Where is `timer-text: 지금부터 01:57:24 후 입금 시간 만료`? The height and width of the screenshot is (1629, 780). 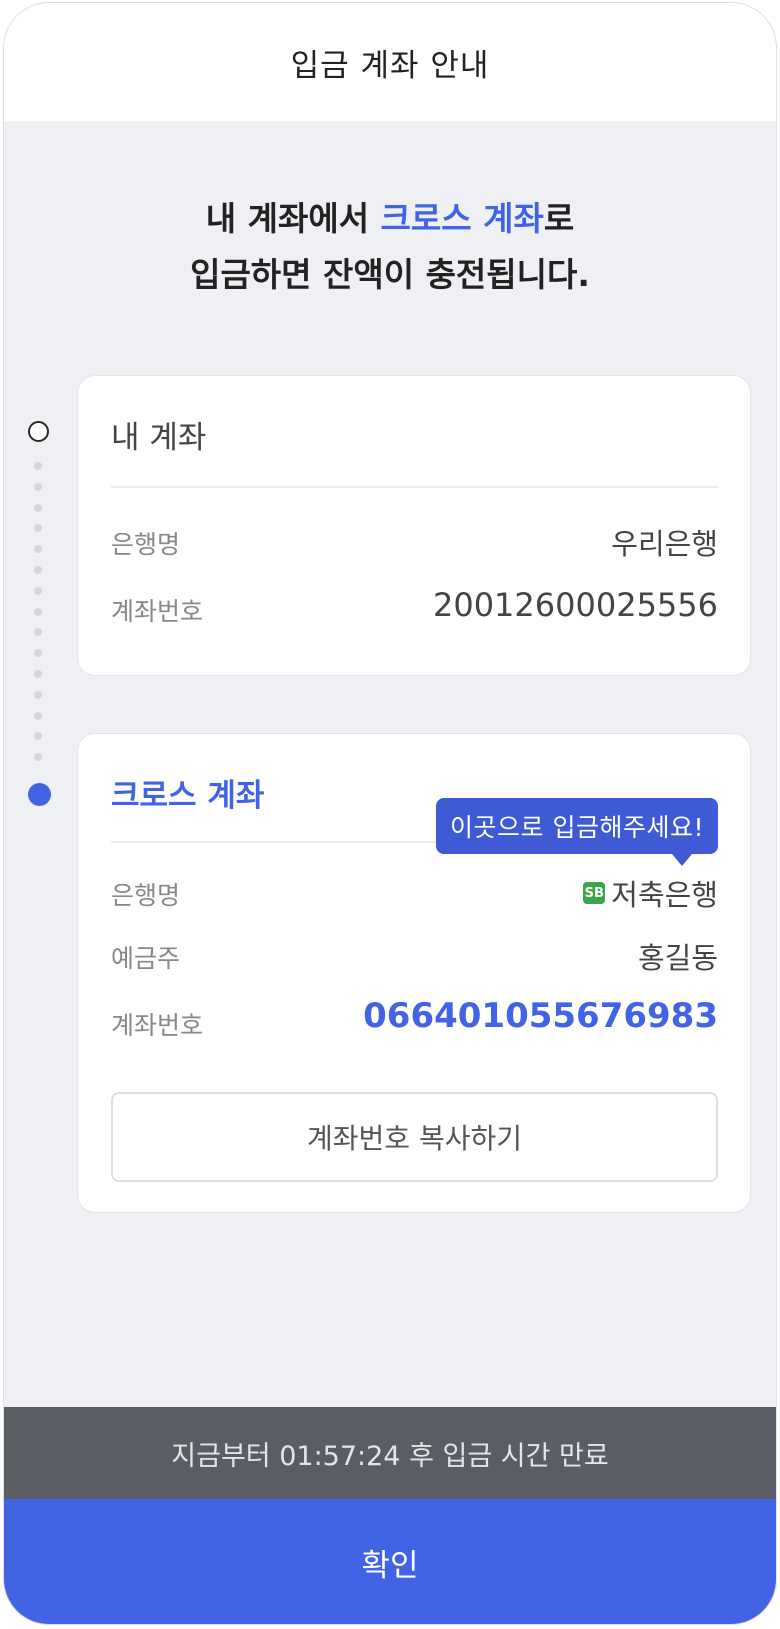
timer-text: 지금부터 01:57:24 후 입금 시간 만료 is located at coordinates (390, 1456).